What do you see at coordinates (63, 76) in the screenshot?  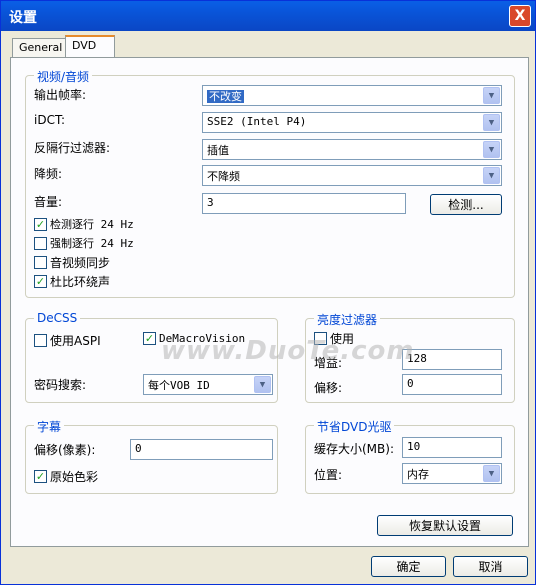 I see `group-title: 视频/音频` at bounding box center [63, 76].